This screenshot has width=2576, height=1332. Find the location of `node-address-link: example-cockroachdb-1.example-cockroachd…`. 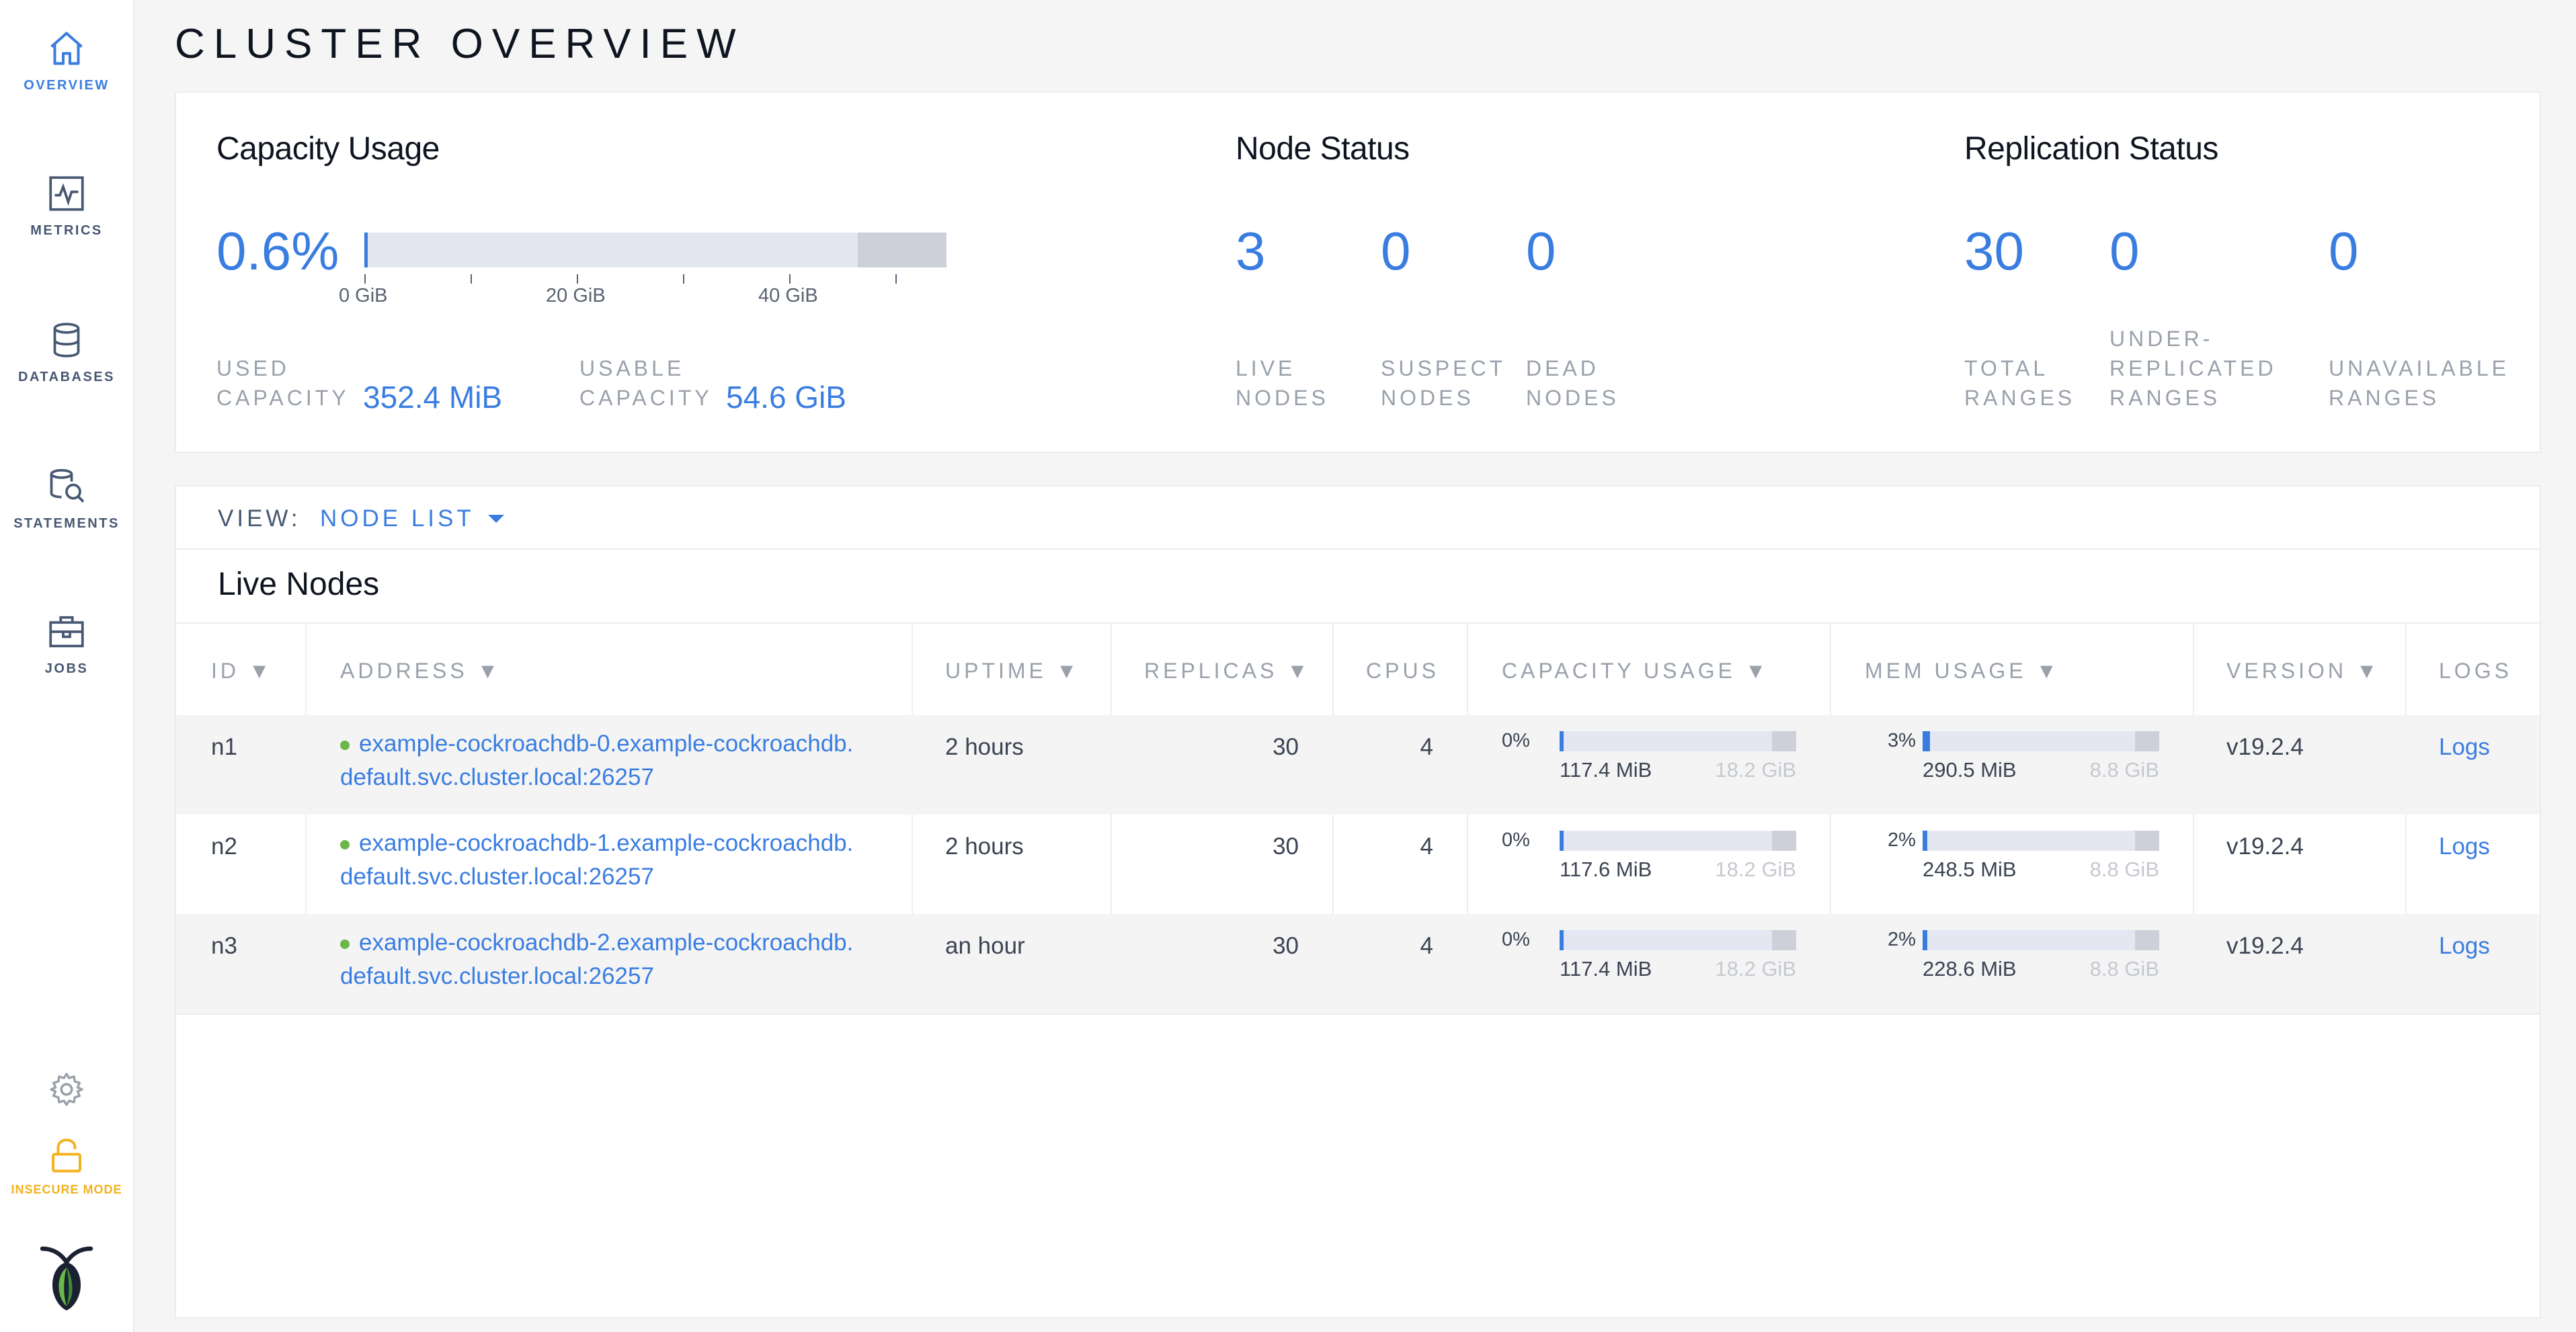

node-address-link: example-cockroachdb-1.example-cockroachd… is located at coordinates (596, 860).